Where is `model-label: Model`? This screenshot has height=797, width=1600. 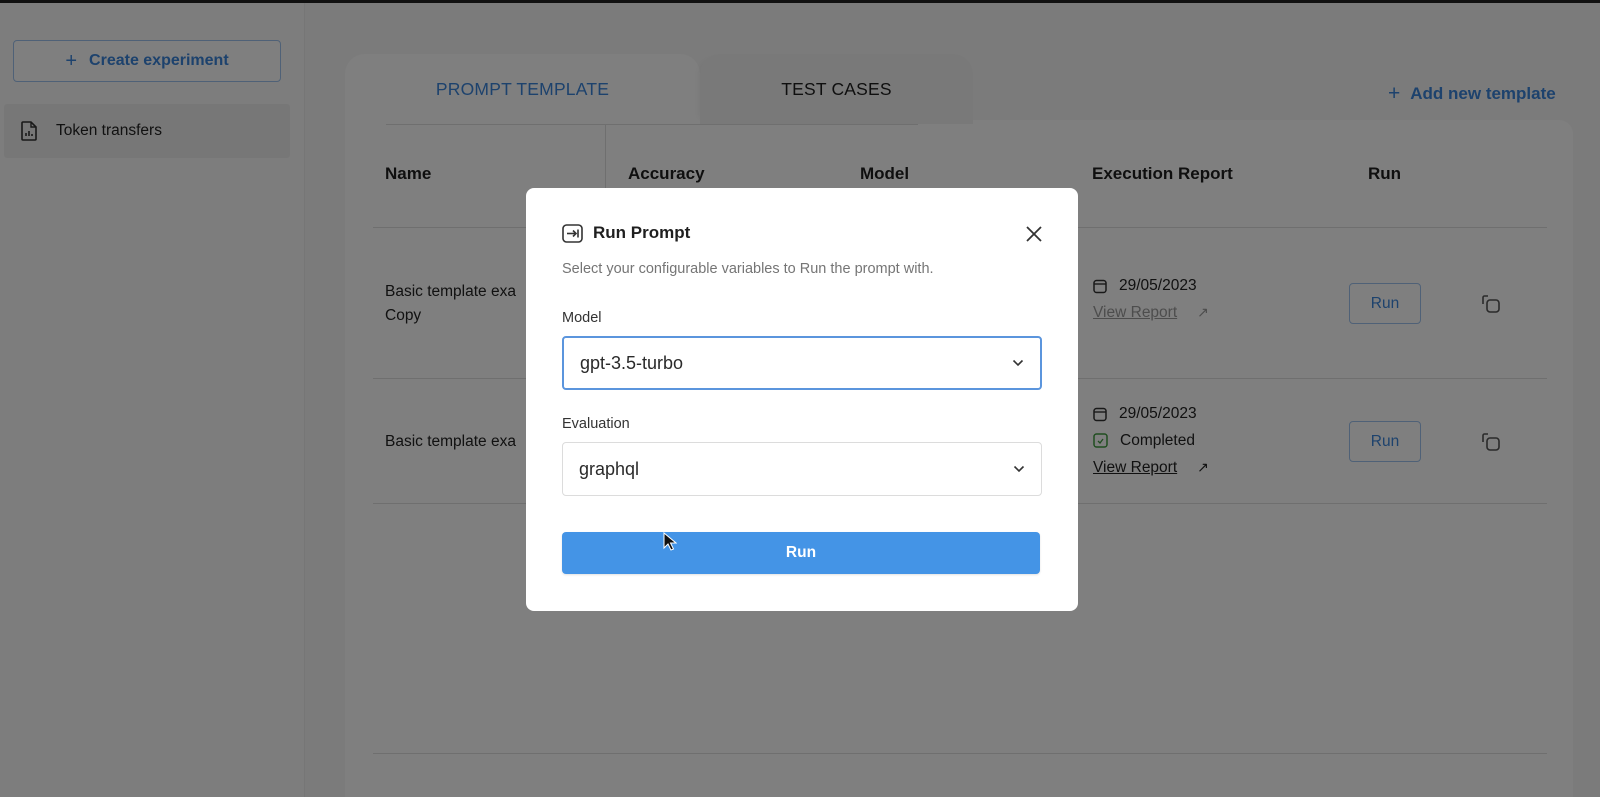
model-label: Model is located at coordinates (582, 318).